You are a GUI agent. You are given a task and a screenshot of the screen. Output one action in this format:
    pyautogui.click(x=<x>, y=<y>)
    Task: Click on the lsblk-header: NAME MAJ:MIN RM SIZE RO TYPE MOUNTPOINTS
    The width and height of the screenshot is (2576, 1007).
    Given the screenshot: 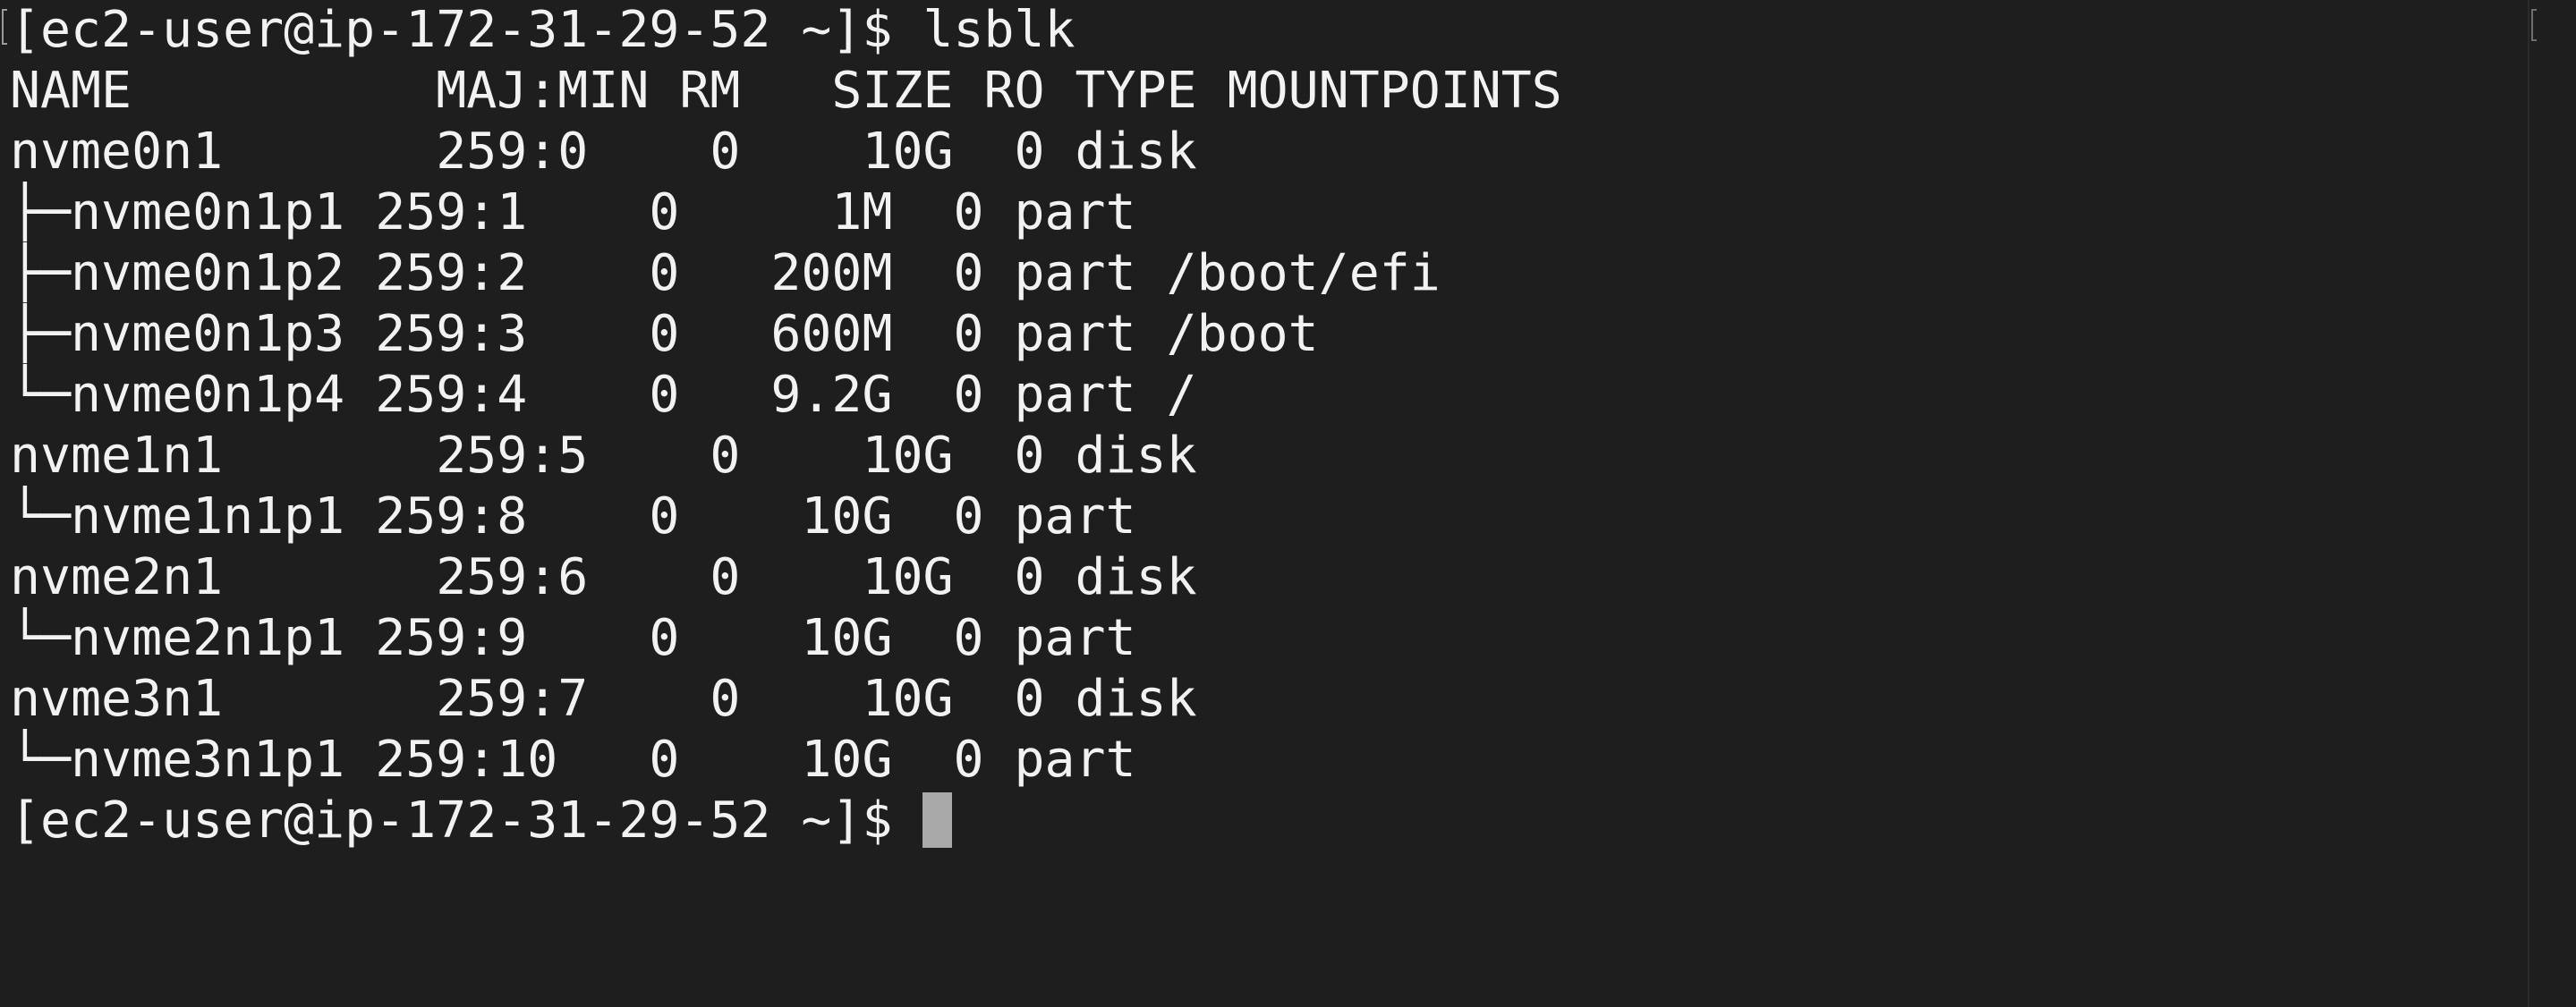 What is the action you would take?
    pyautogui.click(x=786, y=91)
    